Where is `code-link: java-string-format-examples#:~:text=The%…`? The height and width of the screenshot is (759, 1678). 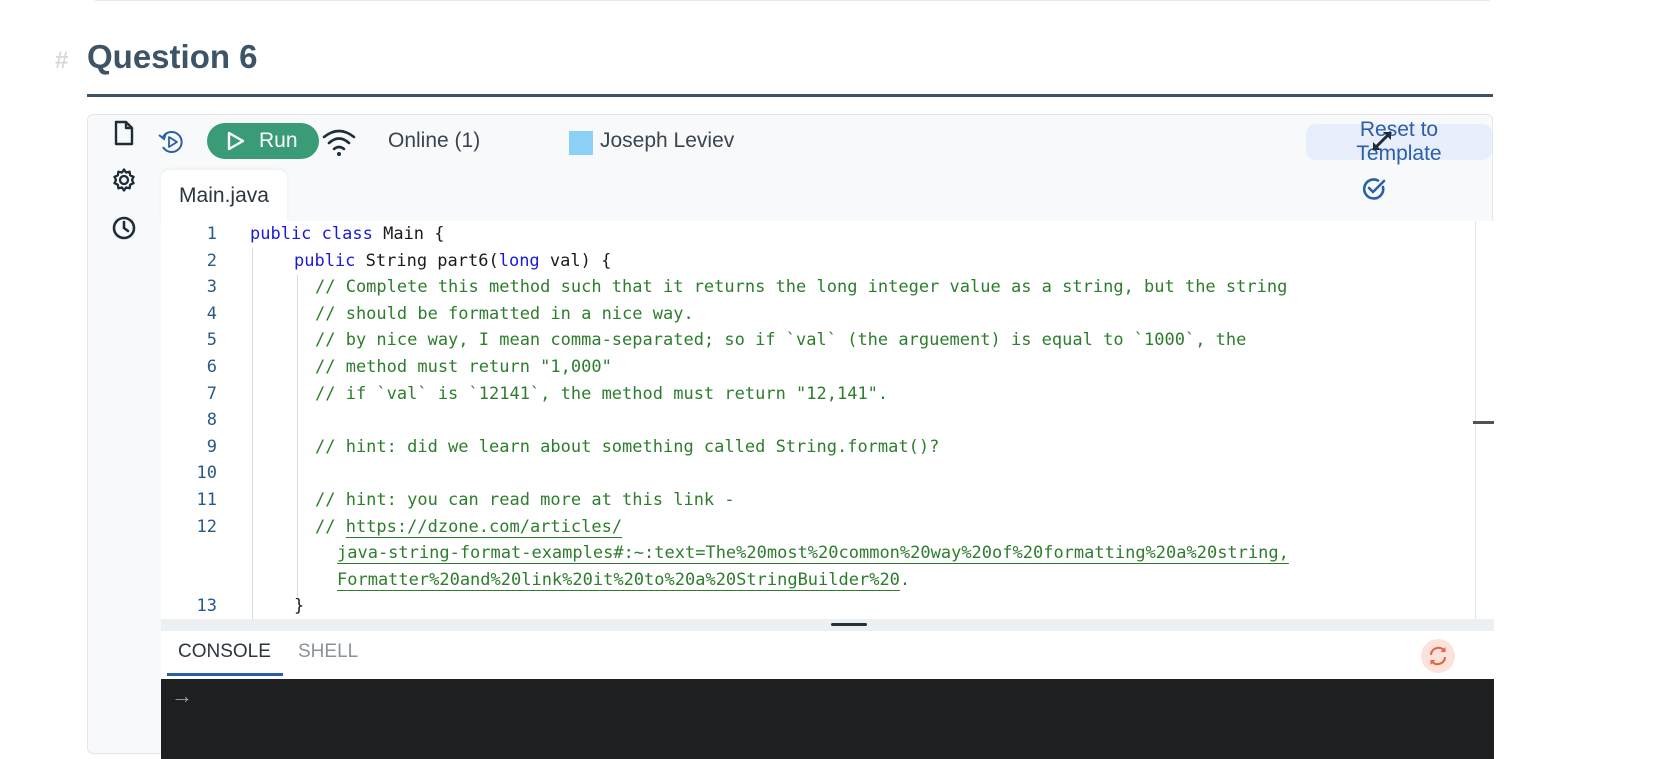
code-link: java-string-format-examples#:~:text=The%… is located at coordinates (813, 553).